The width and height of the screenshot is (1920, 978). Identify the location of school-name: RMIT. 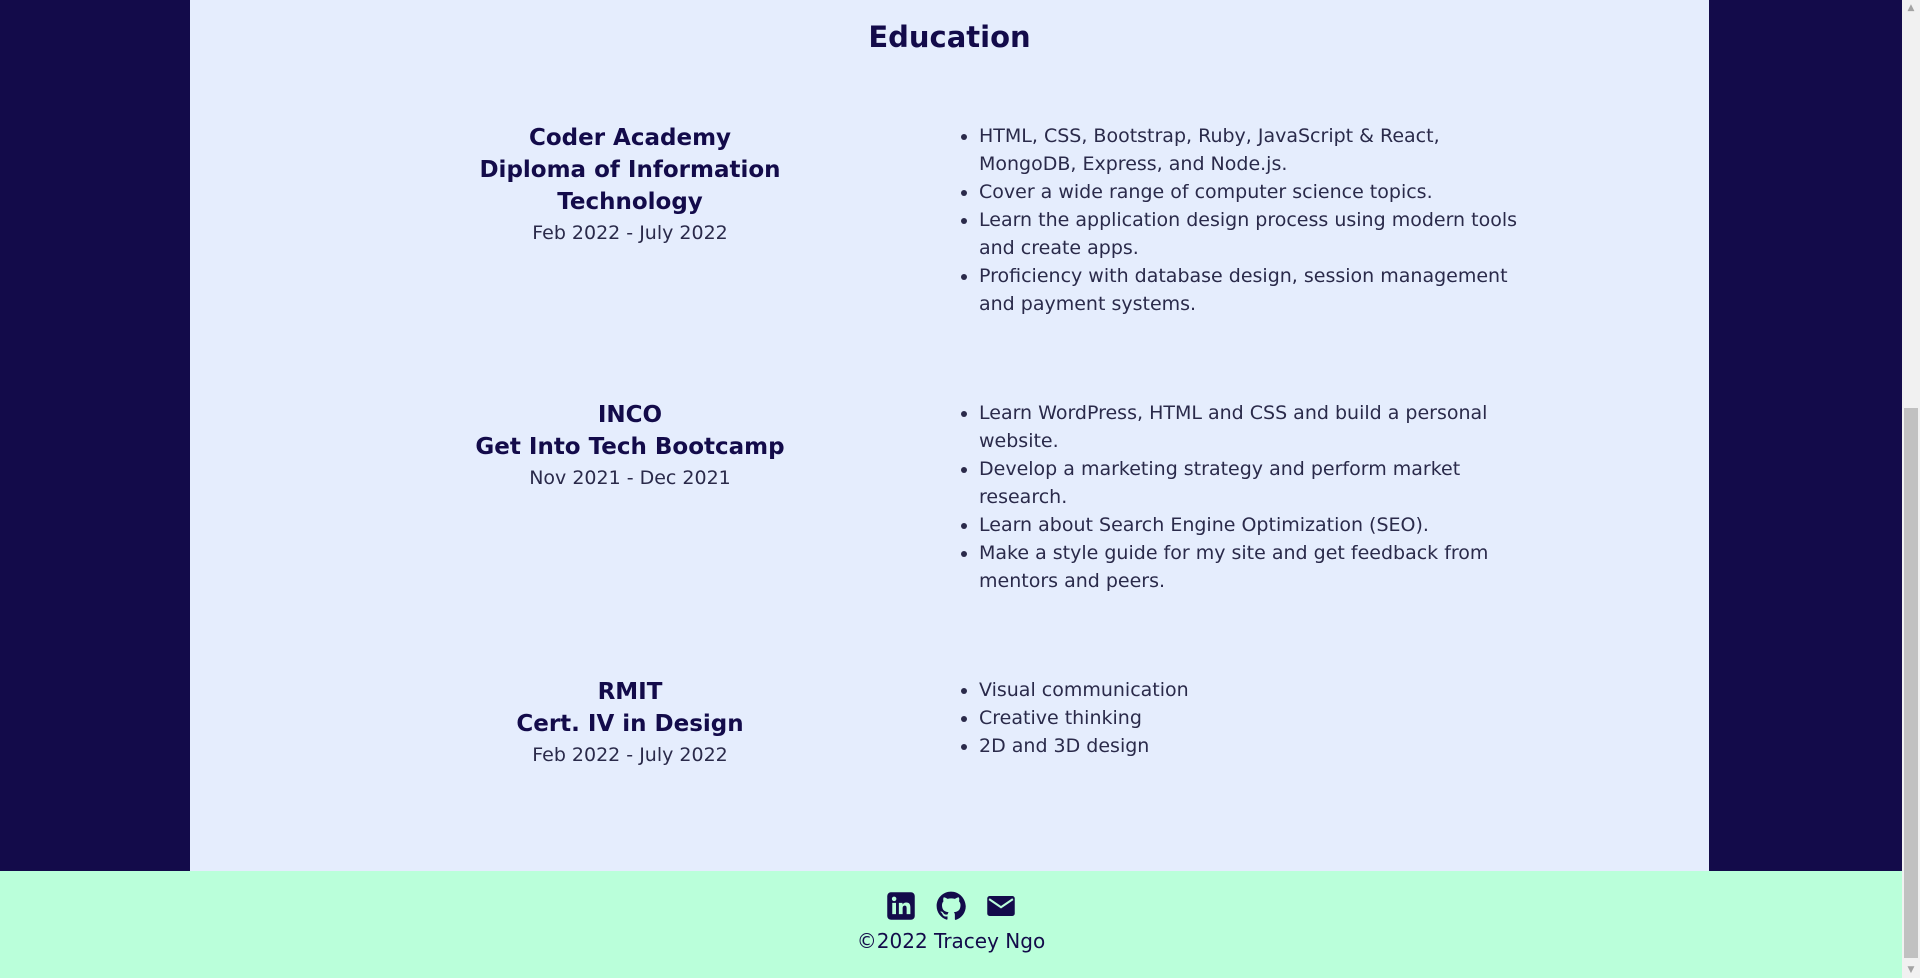
(630, 692).